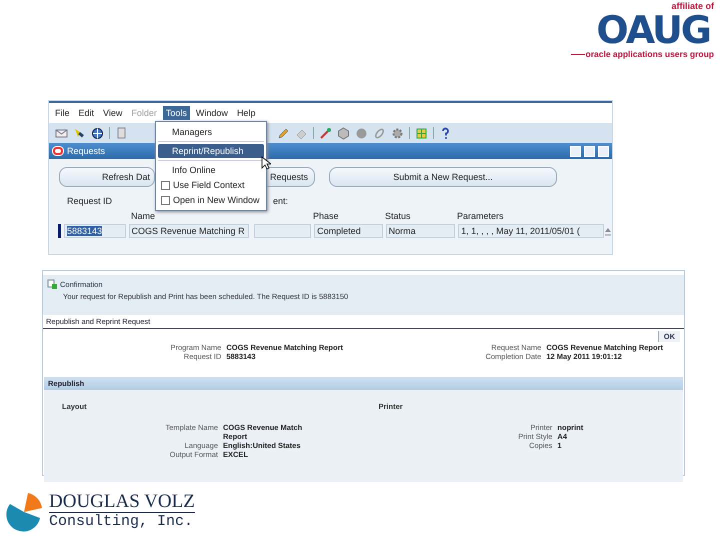 The image size is (720, 540). What do you see at coordinates (89, 202) in the screenshot?
I see `field-label: Request ID` at bounding box center [89, 202].